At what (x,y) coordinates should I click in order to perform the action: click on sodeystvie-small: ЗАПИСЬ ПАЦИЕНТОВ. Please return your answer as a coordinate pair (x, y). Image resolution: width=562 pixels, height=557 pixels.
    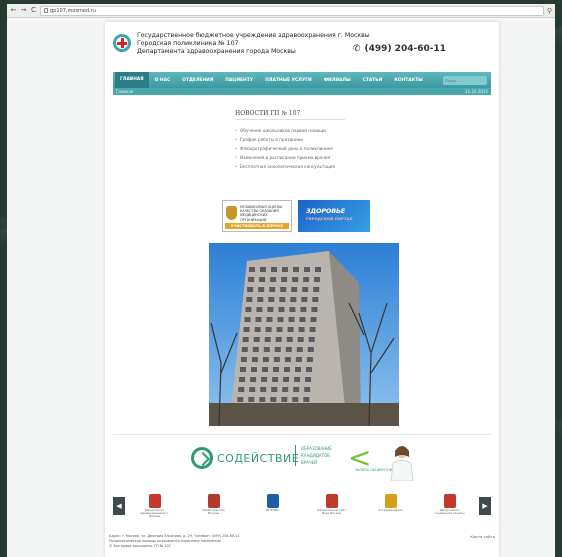
    Looking at the image, I should click on (374, 470).